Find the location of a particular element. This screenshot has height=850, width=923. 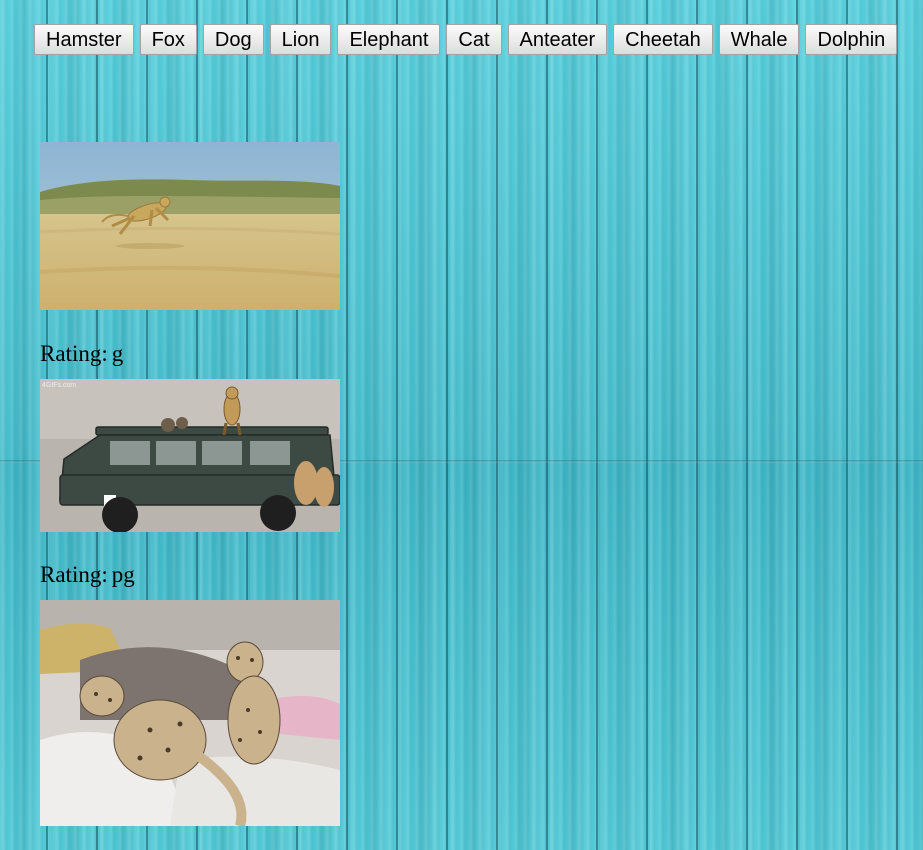

rating-row: Rating: pg is located at coordinates (190, 575).